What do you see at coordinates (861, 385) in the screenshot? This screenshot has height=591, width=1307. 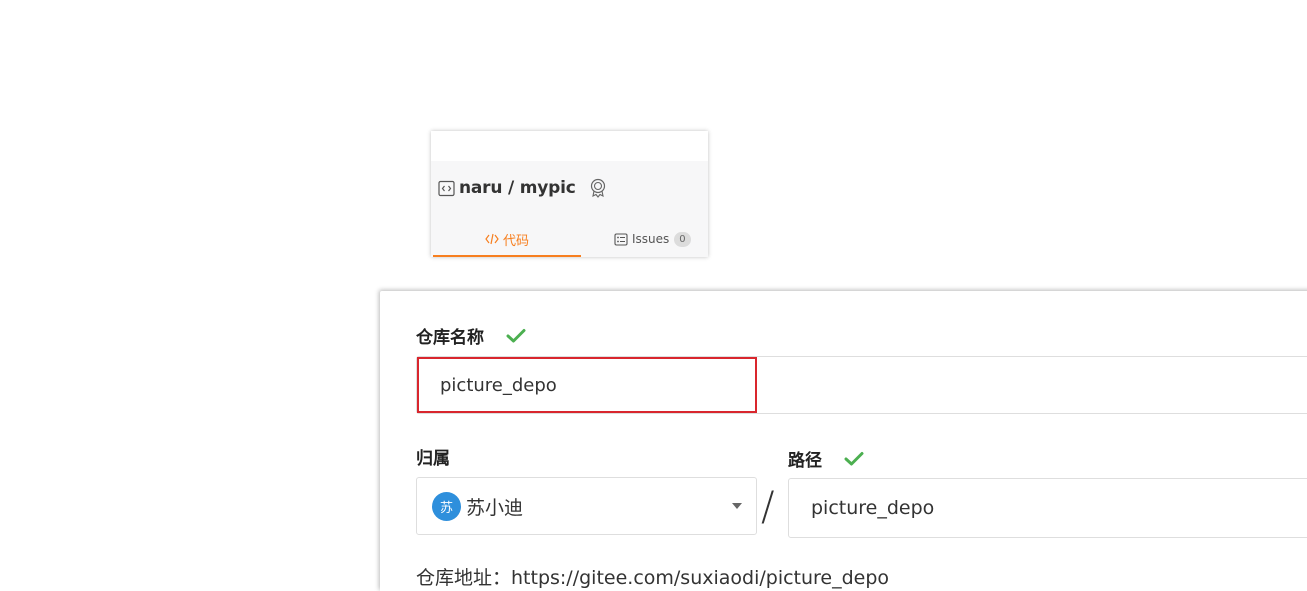 I see `repo-name-field: picture_depo` at bounding box center [861, 385].